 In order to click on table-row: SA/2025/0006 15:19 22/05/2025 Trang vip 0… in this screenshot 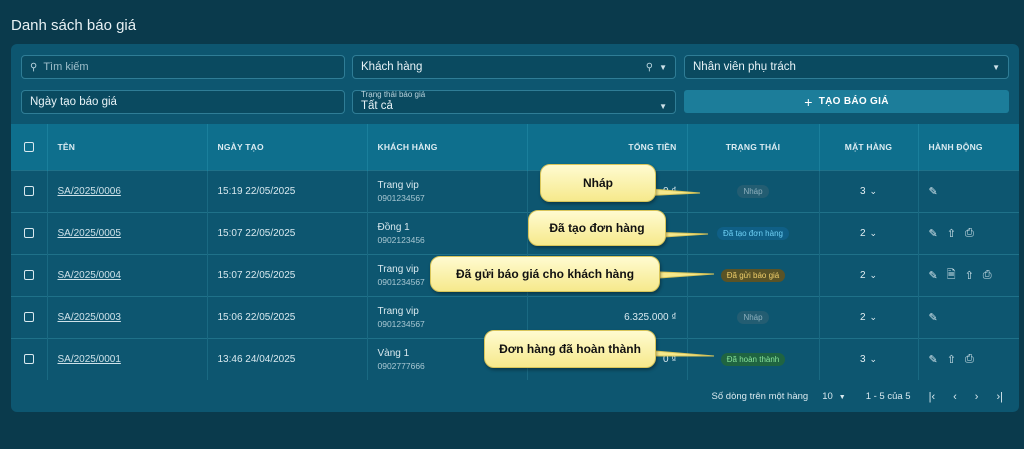, I will do `click(515, 190)`.